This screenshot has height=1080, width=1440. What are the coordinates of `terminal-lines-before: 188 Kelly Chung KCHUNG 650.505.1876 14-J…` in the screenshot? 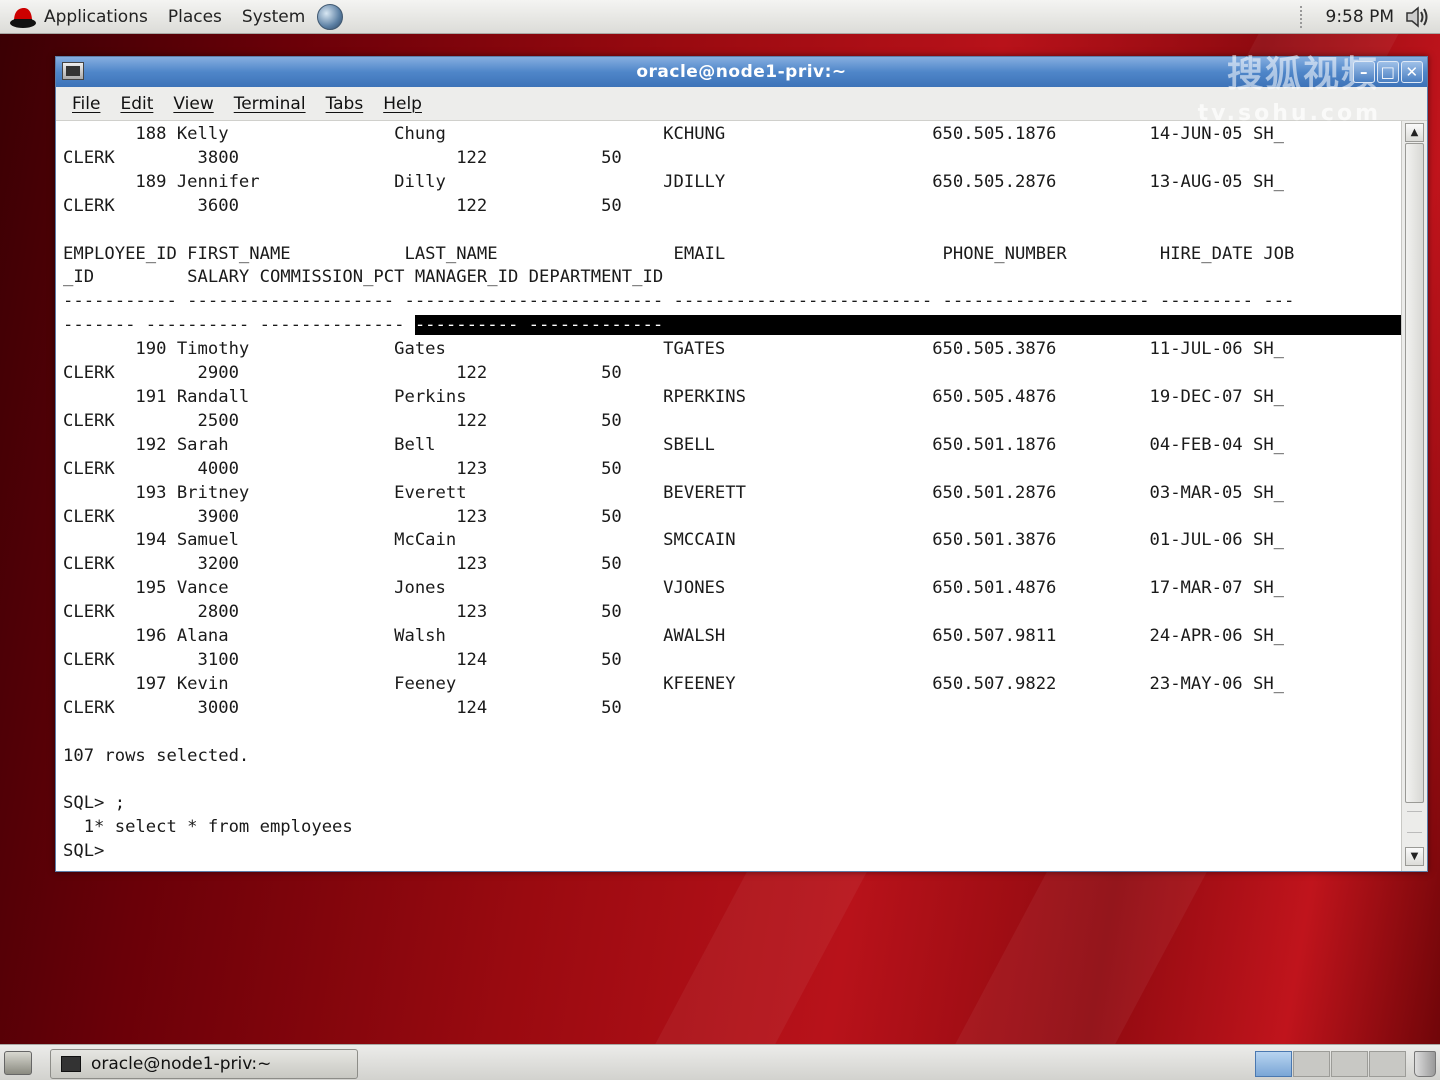 It's located at (679, 218).